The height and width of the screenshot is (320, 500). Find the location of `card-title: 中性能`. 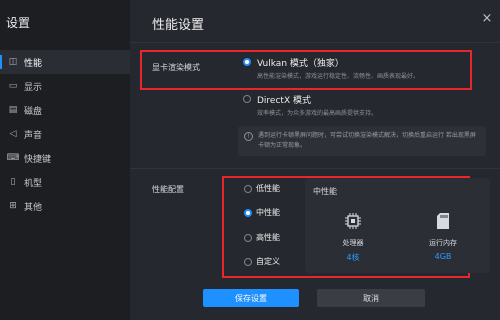

card-title: 中性能 is located at coordinates (325, 191).